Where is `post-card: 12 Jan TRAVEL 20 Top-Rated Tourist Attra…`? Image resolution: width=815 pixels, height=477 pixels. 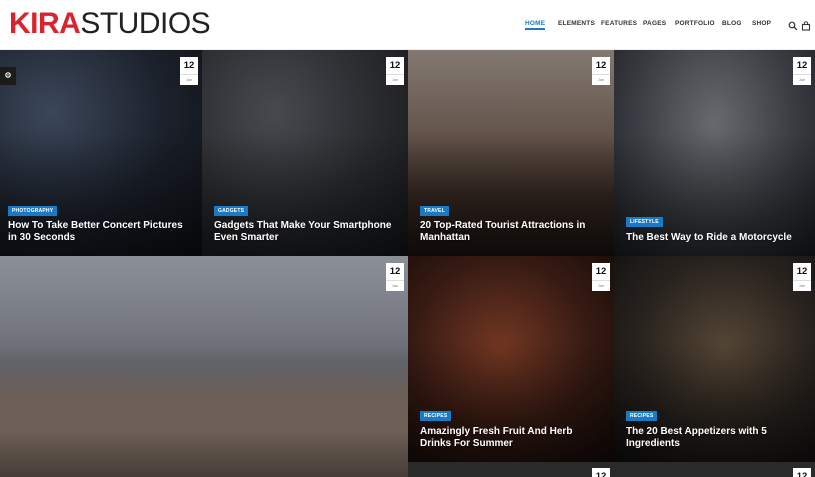 post-card: 12 Jan TRAVEL 20 Top-Rated Tourist Attra… is located at coordinates (511, 153).